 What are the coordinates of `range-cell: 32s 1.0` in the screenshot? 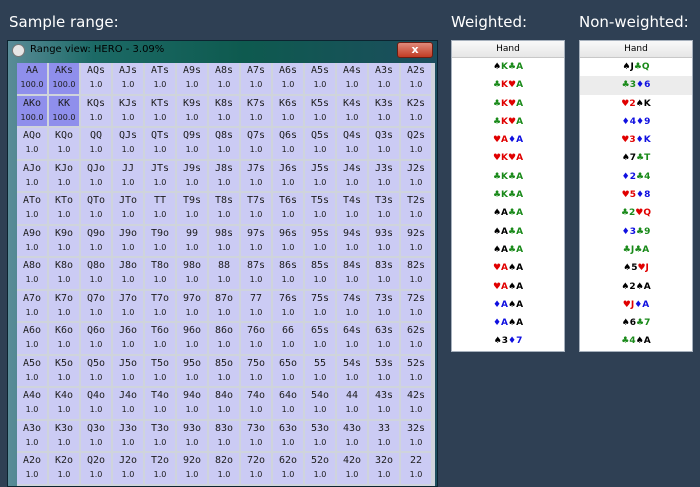 It's located at (416, 435).